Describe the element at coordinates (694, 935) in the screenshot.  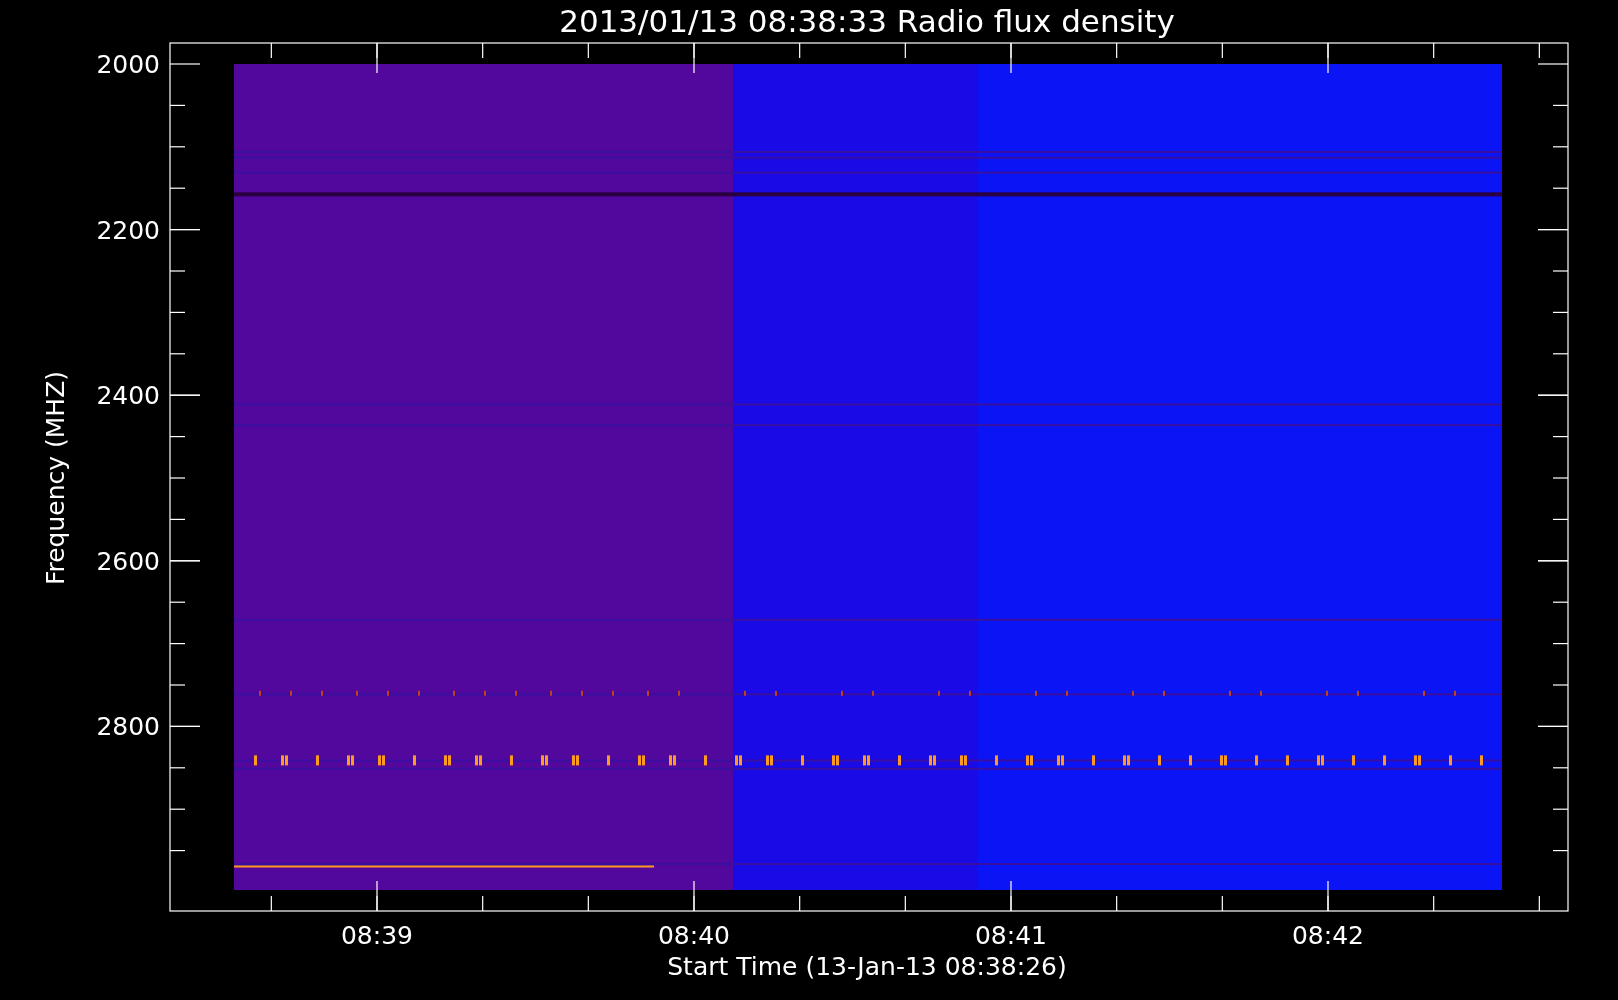
I see `x-tick-label: 08:40` at that location.